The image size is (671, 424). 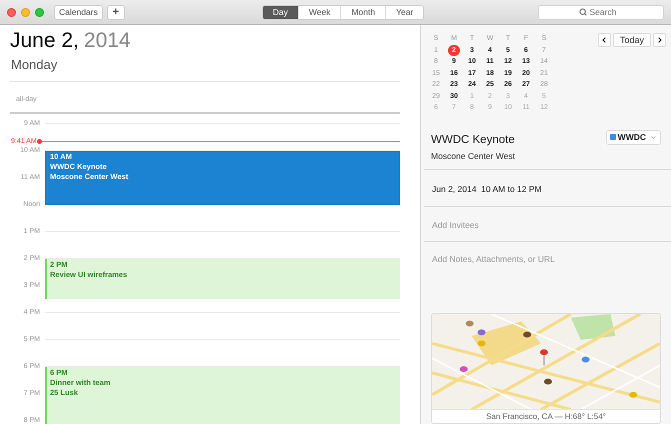 What do you see at coordinates (280, 12) in the screenshot?
I see `view-tab: Day` at bounding box center [280, 12].